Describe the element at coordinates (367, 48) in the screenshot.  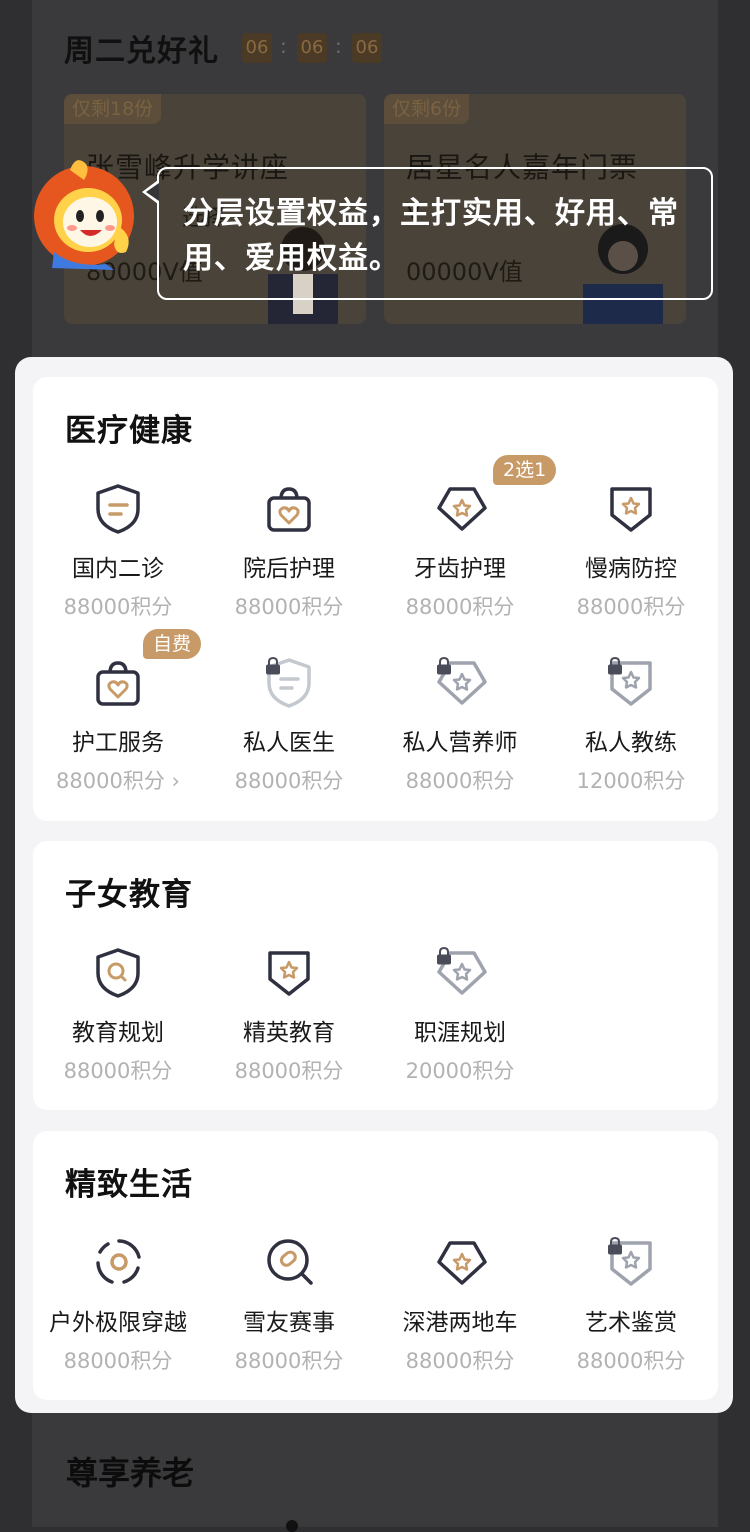
I see `countdown-seconds: 06` at that location.